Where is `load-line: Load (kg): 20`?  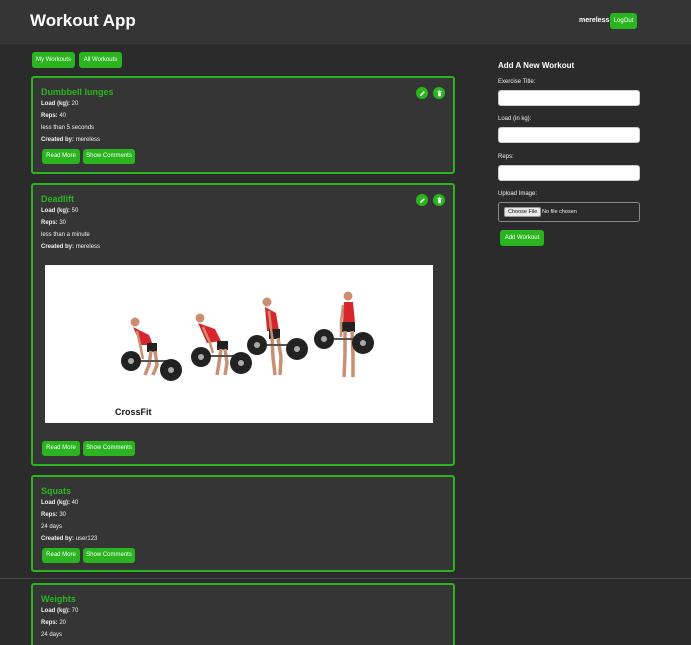 load-line: Load (kg): 20 is located at coordinates (59, 104).